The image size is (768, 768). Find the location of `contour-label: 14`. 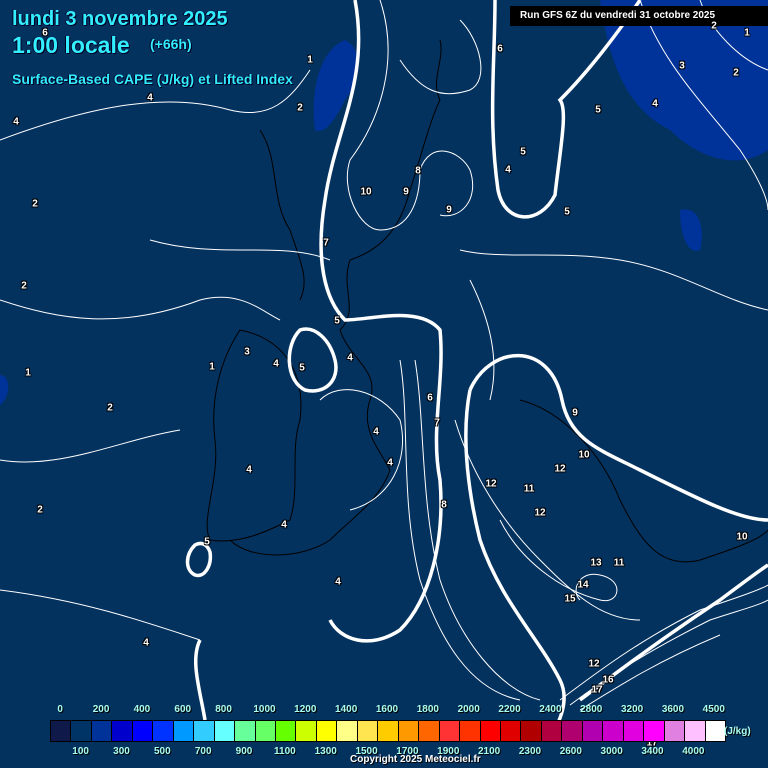

contour-label: 14 is located at coordinates (583, 585).